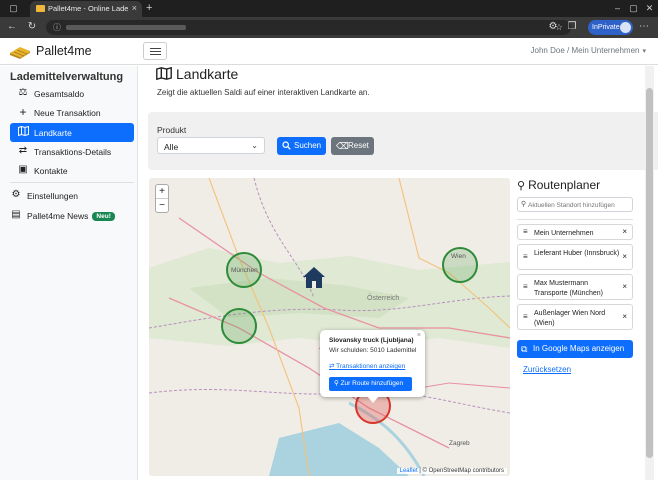 This screenshot has width=658, height=480. What do you see at coordinates (162, 206) in the screenshot?
I see `zoom-out-button: −` at bounding box center [162, 206].